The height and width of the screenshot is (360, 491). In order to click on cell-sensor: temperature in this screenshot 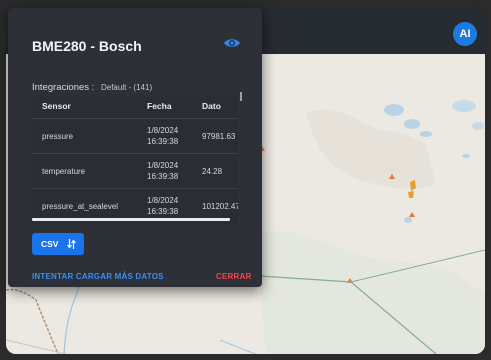, I will do `click(64, 171)`.